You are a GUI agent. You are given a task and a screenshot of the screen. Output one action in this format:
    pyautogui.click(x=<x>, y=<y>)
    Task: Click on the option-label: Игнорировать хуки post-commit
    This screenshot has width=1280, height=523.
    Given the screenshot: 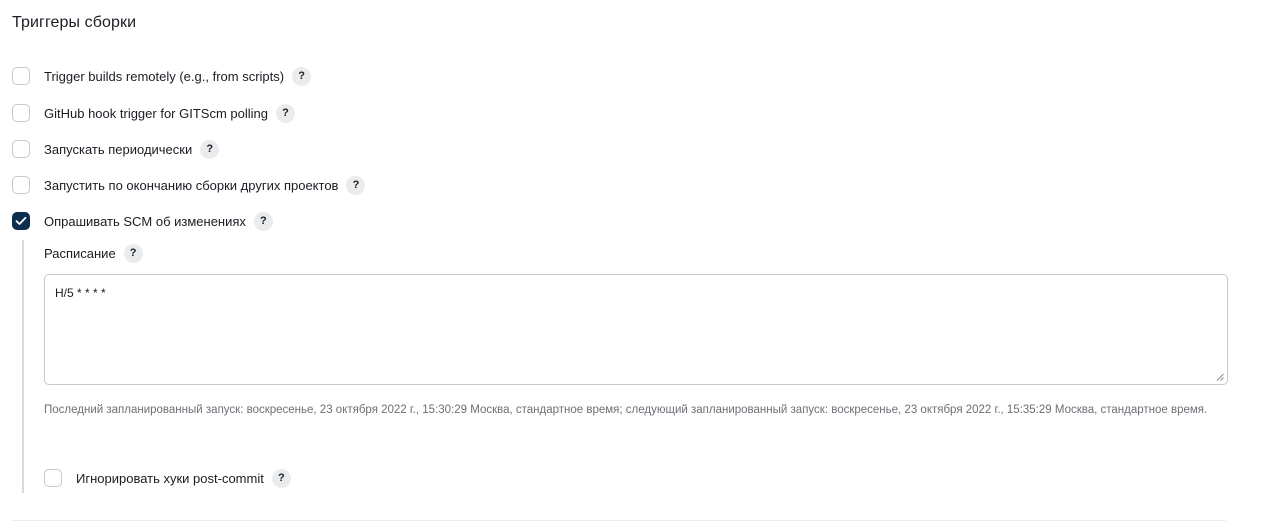 What is the action you would take?
    pyautogui.click(x=170, y=478)
    